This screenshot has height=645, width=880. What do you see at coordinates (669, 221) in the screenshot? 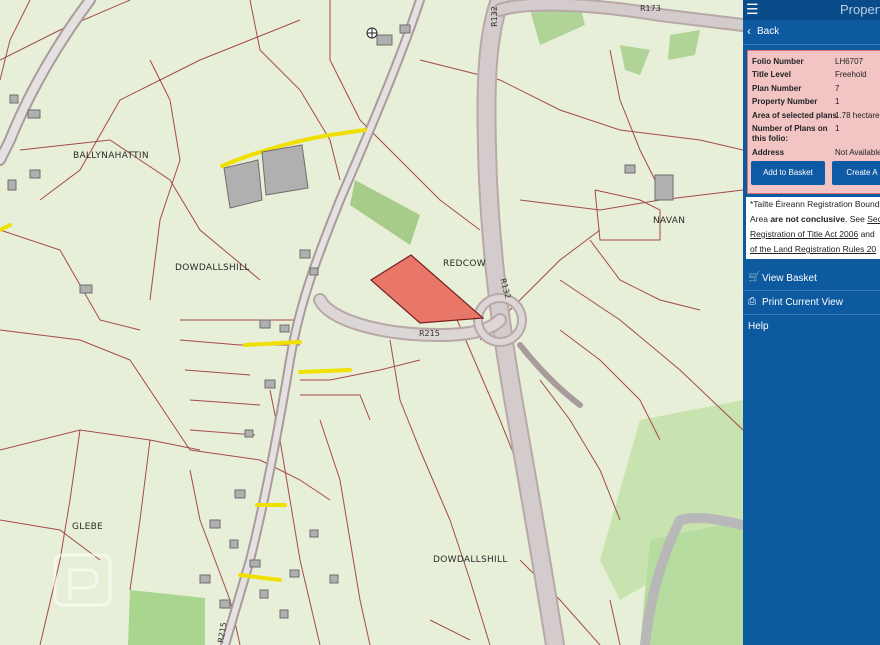
I see `townland-label: NAVAN` at bounding box center [669, 221].